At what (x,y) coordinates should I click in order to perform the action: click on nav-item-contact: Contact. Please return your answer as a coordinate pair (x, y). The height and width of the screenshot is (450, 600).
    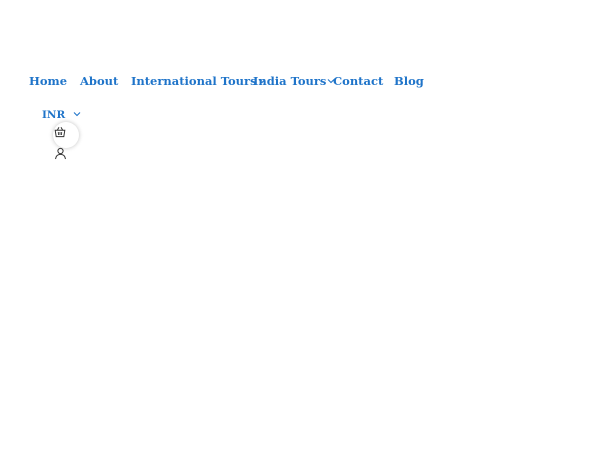
    Looking at the image, I should click on (358, 81).